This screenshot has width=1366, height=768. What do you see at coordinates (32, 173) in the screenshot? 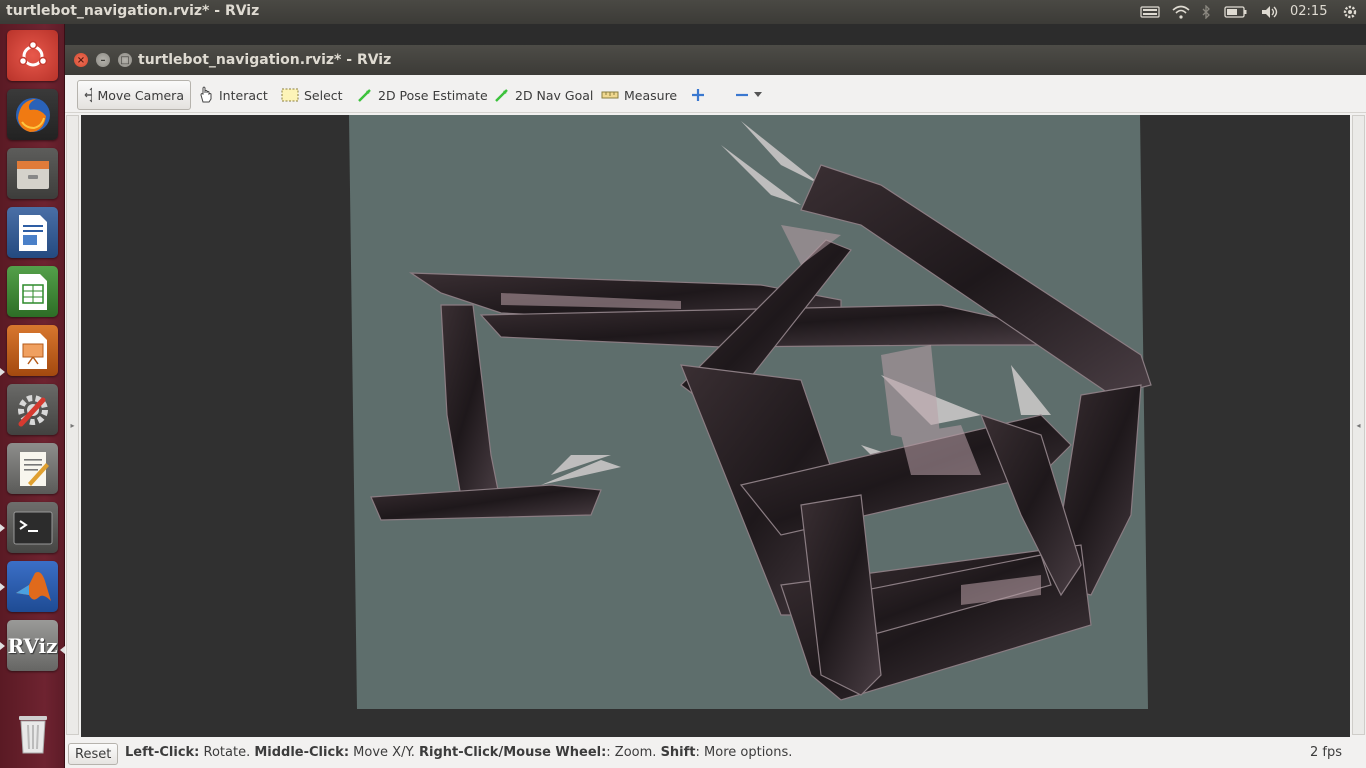
I see `file-manager-icon` at bounding box center [32, 173].